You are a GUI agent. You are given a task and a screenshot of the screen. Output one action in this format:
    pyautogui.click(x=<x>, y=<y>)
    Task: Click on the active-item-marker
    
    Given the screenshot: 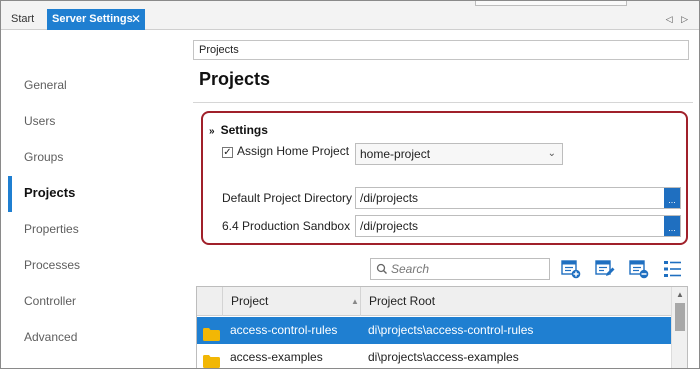 What is the action you would take?
    pyautogui.click(x=10, y=194)
    